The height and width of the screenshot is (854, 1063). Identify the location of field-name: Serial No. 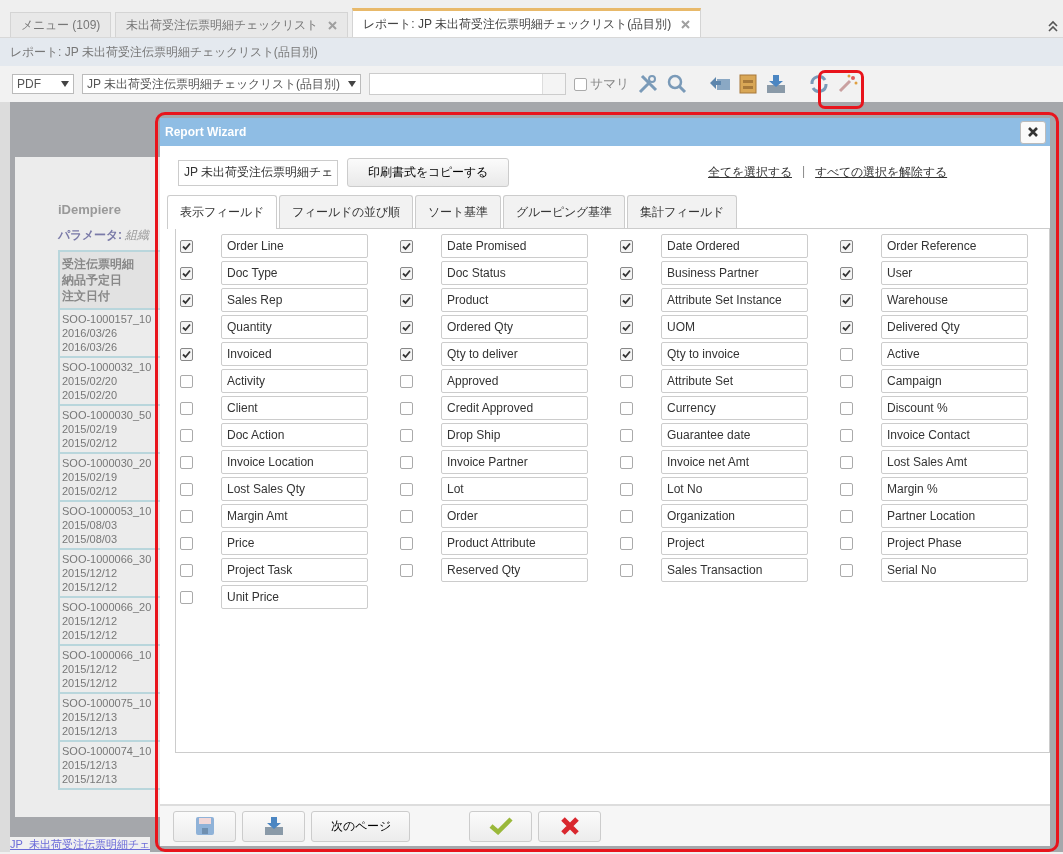
(954, 570).